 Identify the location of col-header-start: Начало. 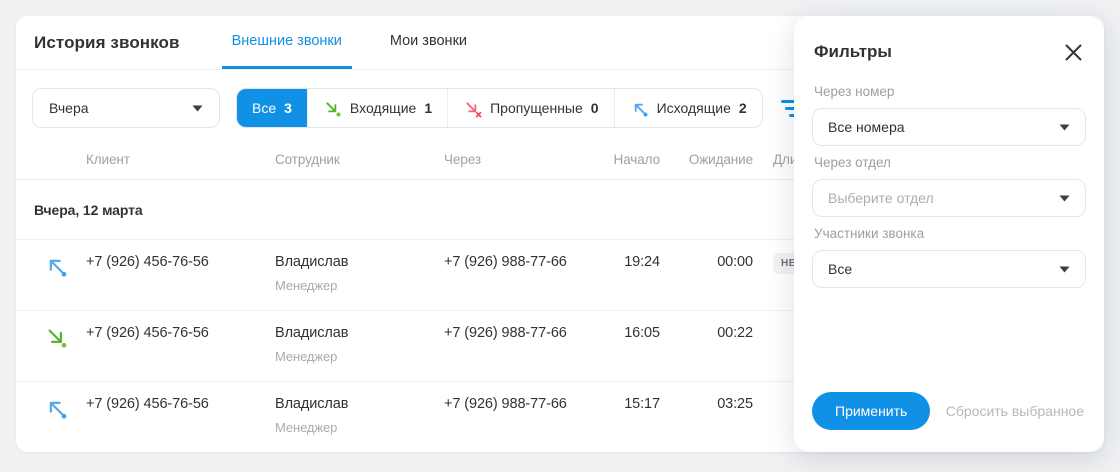
(637, 159).